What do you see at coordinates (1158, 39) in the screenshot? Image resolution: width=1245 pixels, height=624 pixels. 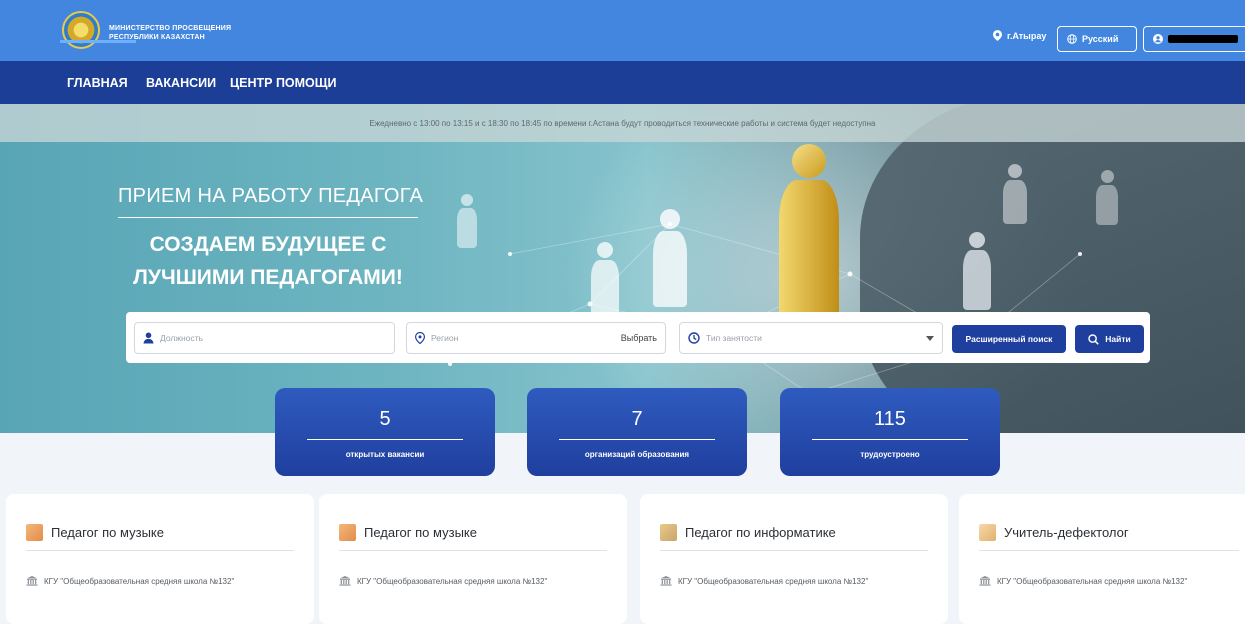 I see `user-icon` at bounding box center [1158, 39].